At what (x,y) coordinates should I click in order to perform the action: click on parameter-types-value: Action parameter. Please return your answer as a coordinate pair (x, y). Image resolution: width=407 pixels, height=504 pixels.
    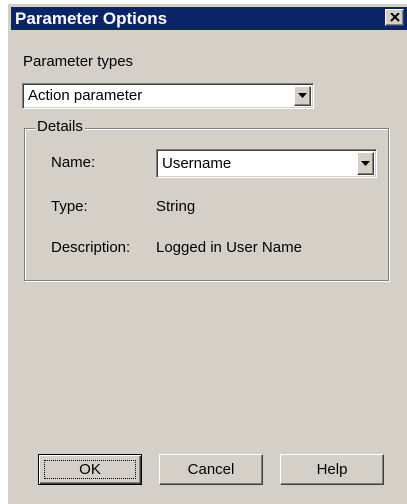
    Looking at the image, I should click on (85, 95).